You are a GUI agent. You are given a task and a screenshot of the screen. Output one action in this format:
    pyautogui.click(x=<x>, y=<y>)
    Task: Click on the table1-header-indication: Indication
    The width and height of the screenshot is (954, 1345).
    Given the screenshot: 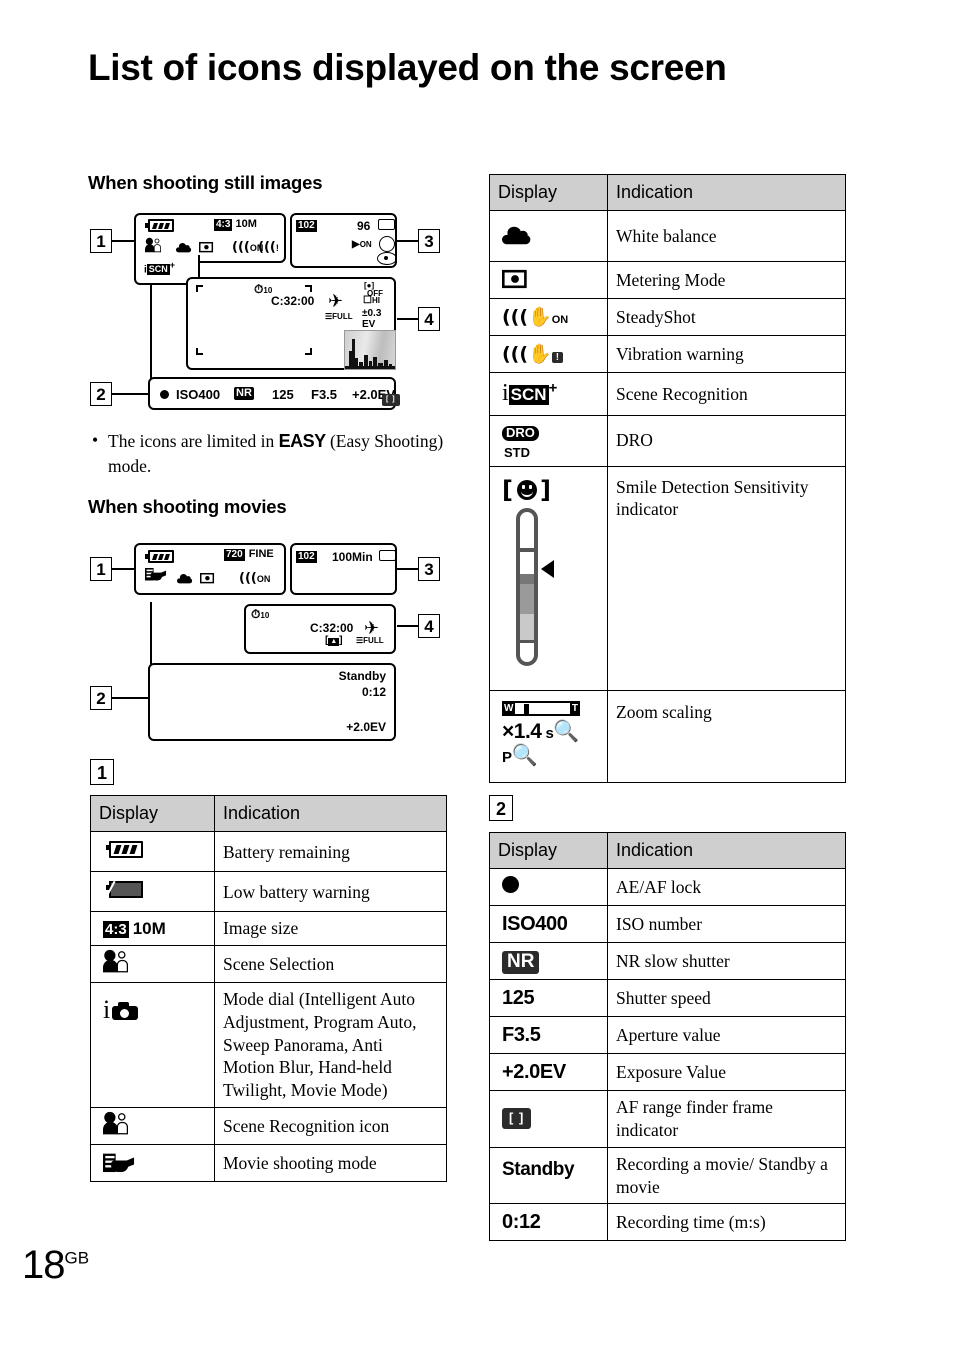 What is the action you would take?
    pyautogui.click(x=330, y=813)
    